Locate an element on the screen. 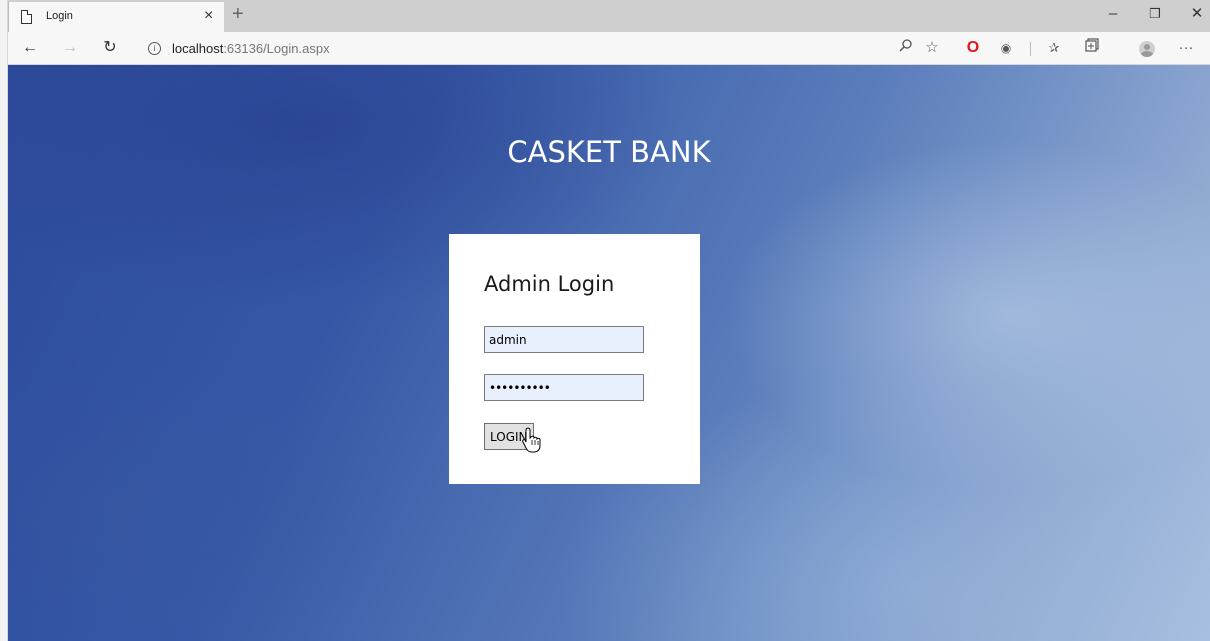  url-host: localhost is located at coordinates (198, 48).